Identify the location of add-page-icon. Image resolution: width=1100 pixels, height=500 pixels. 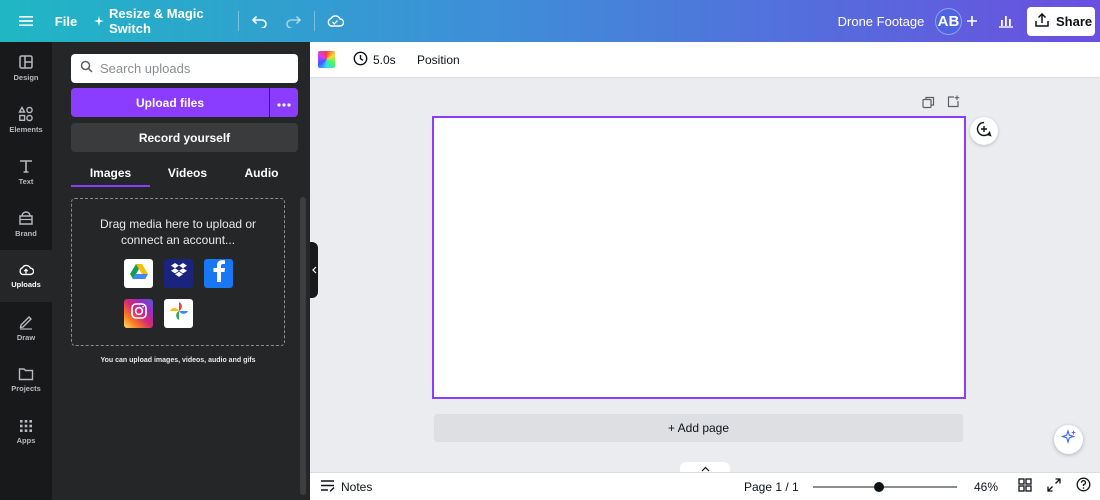
(953, 104).